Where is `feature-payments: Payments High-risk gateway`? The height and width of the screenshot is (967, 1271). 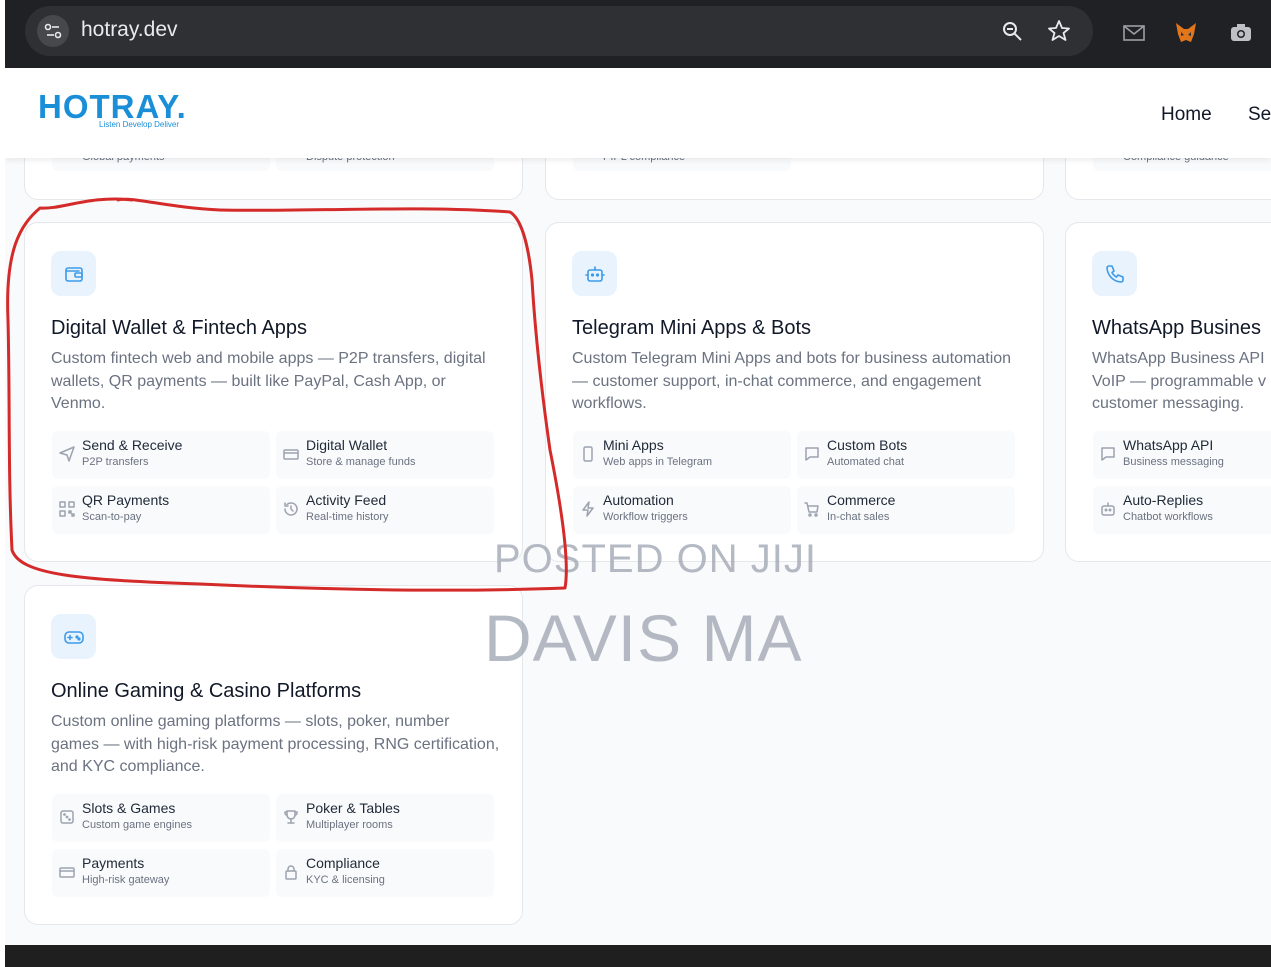 feature-payments: Payments High-risk gateway is located at coordinates (161, 873).